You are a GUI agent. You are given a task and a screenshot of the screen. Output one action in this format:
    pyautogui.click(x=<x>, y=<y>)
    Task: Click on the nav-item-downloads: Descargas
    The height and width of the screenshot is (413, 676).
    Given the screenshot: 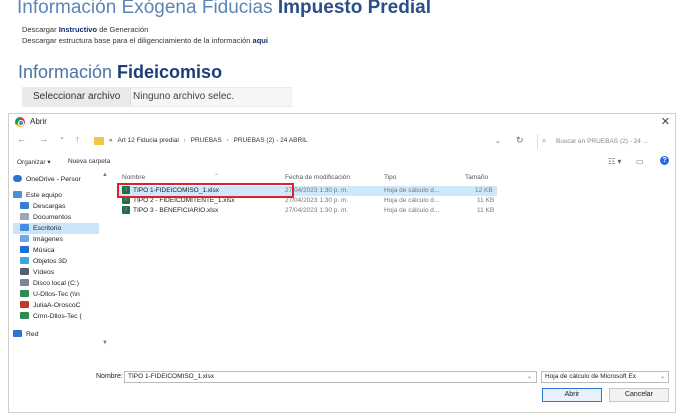 What is the action you would take?
    pyautogui.click(x=56, y=206)
    